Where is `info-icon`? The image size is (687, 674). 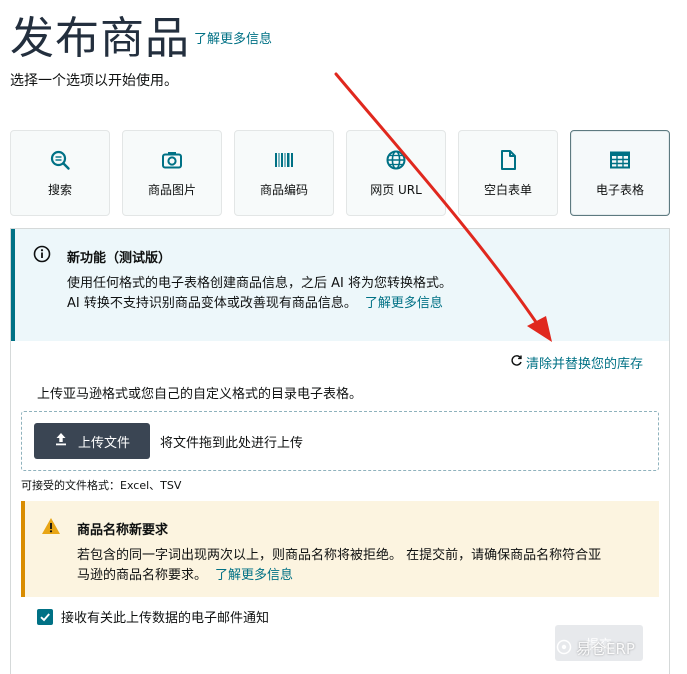 info-icon is located at coordinates (42, 256).